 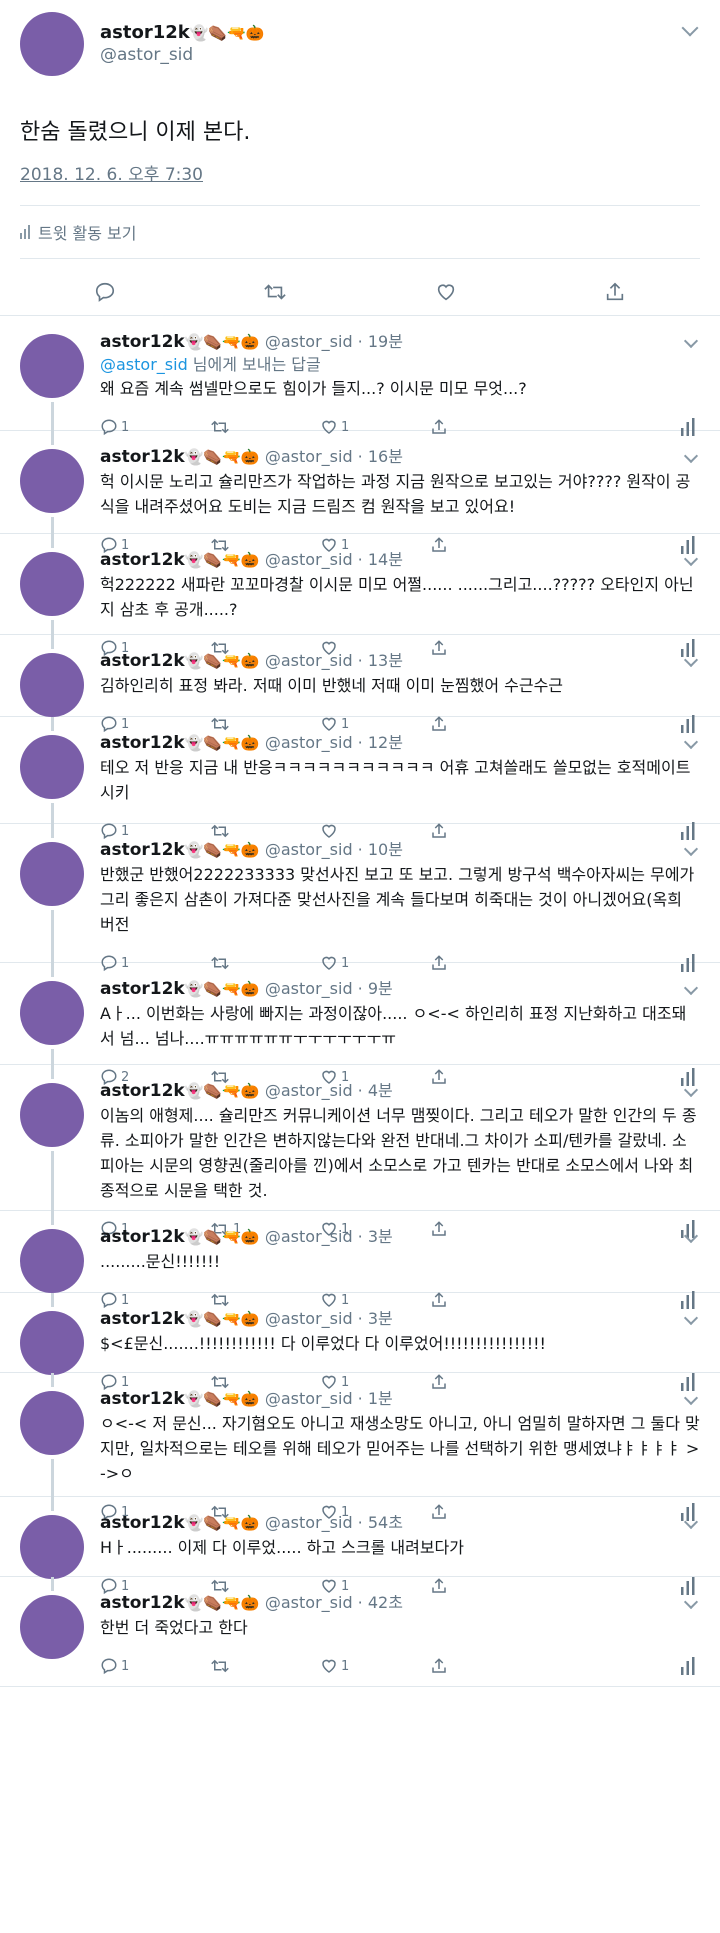 What do you see at coordinates (334, 559) in the screenshot?
I see `handle-and-time: @astor_sid · 14분` at bounding box center [334, 559].